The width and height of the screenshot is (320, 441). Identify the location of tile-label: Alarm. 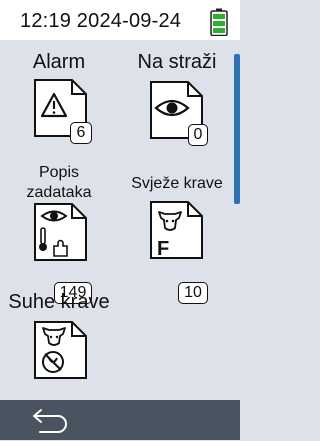
(59, 62).